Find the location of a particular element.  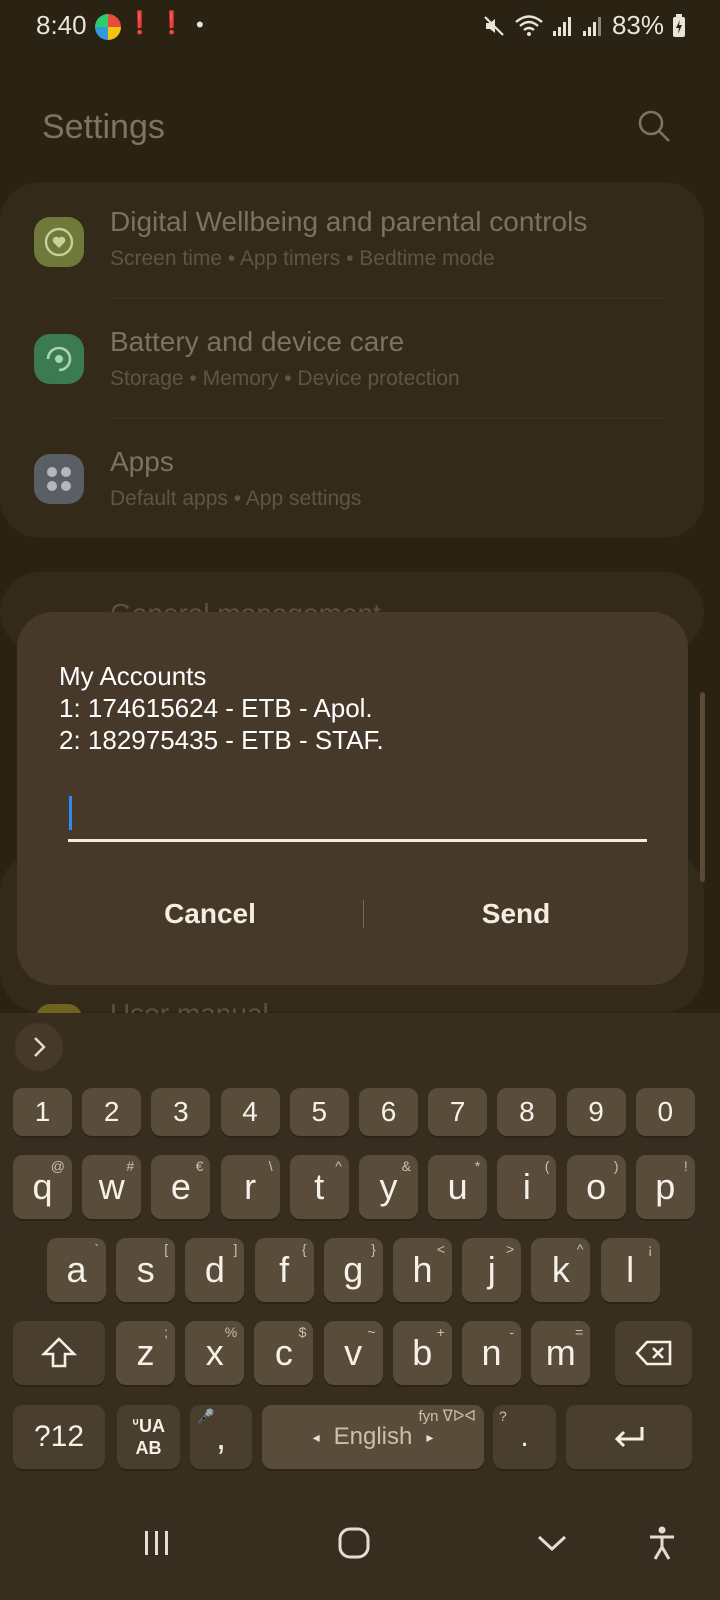

refresh-icon is located at coordinates (59, 359).